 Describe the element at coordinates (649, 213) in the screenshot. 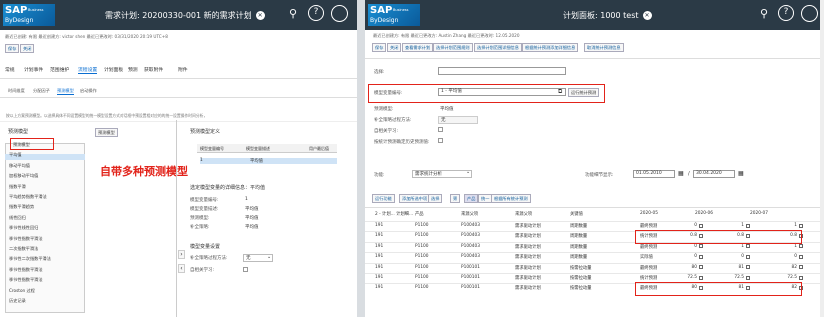

I see `column-header: 2020-05` at that location.